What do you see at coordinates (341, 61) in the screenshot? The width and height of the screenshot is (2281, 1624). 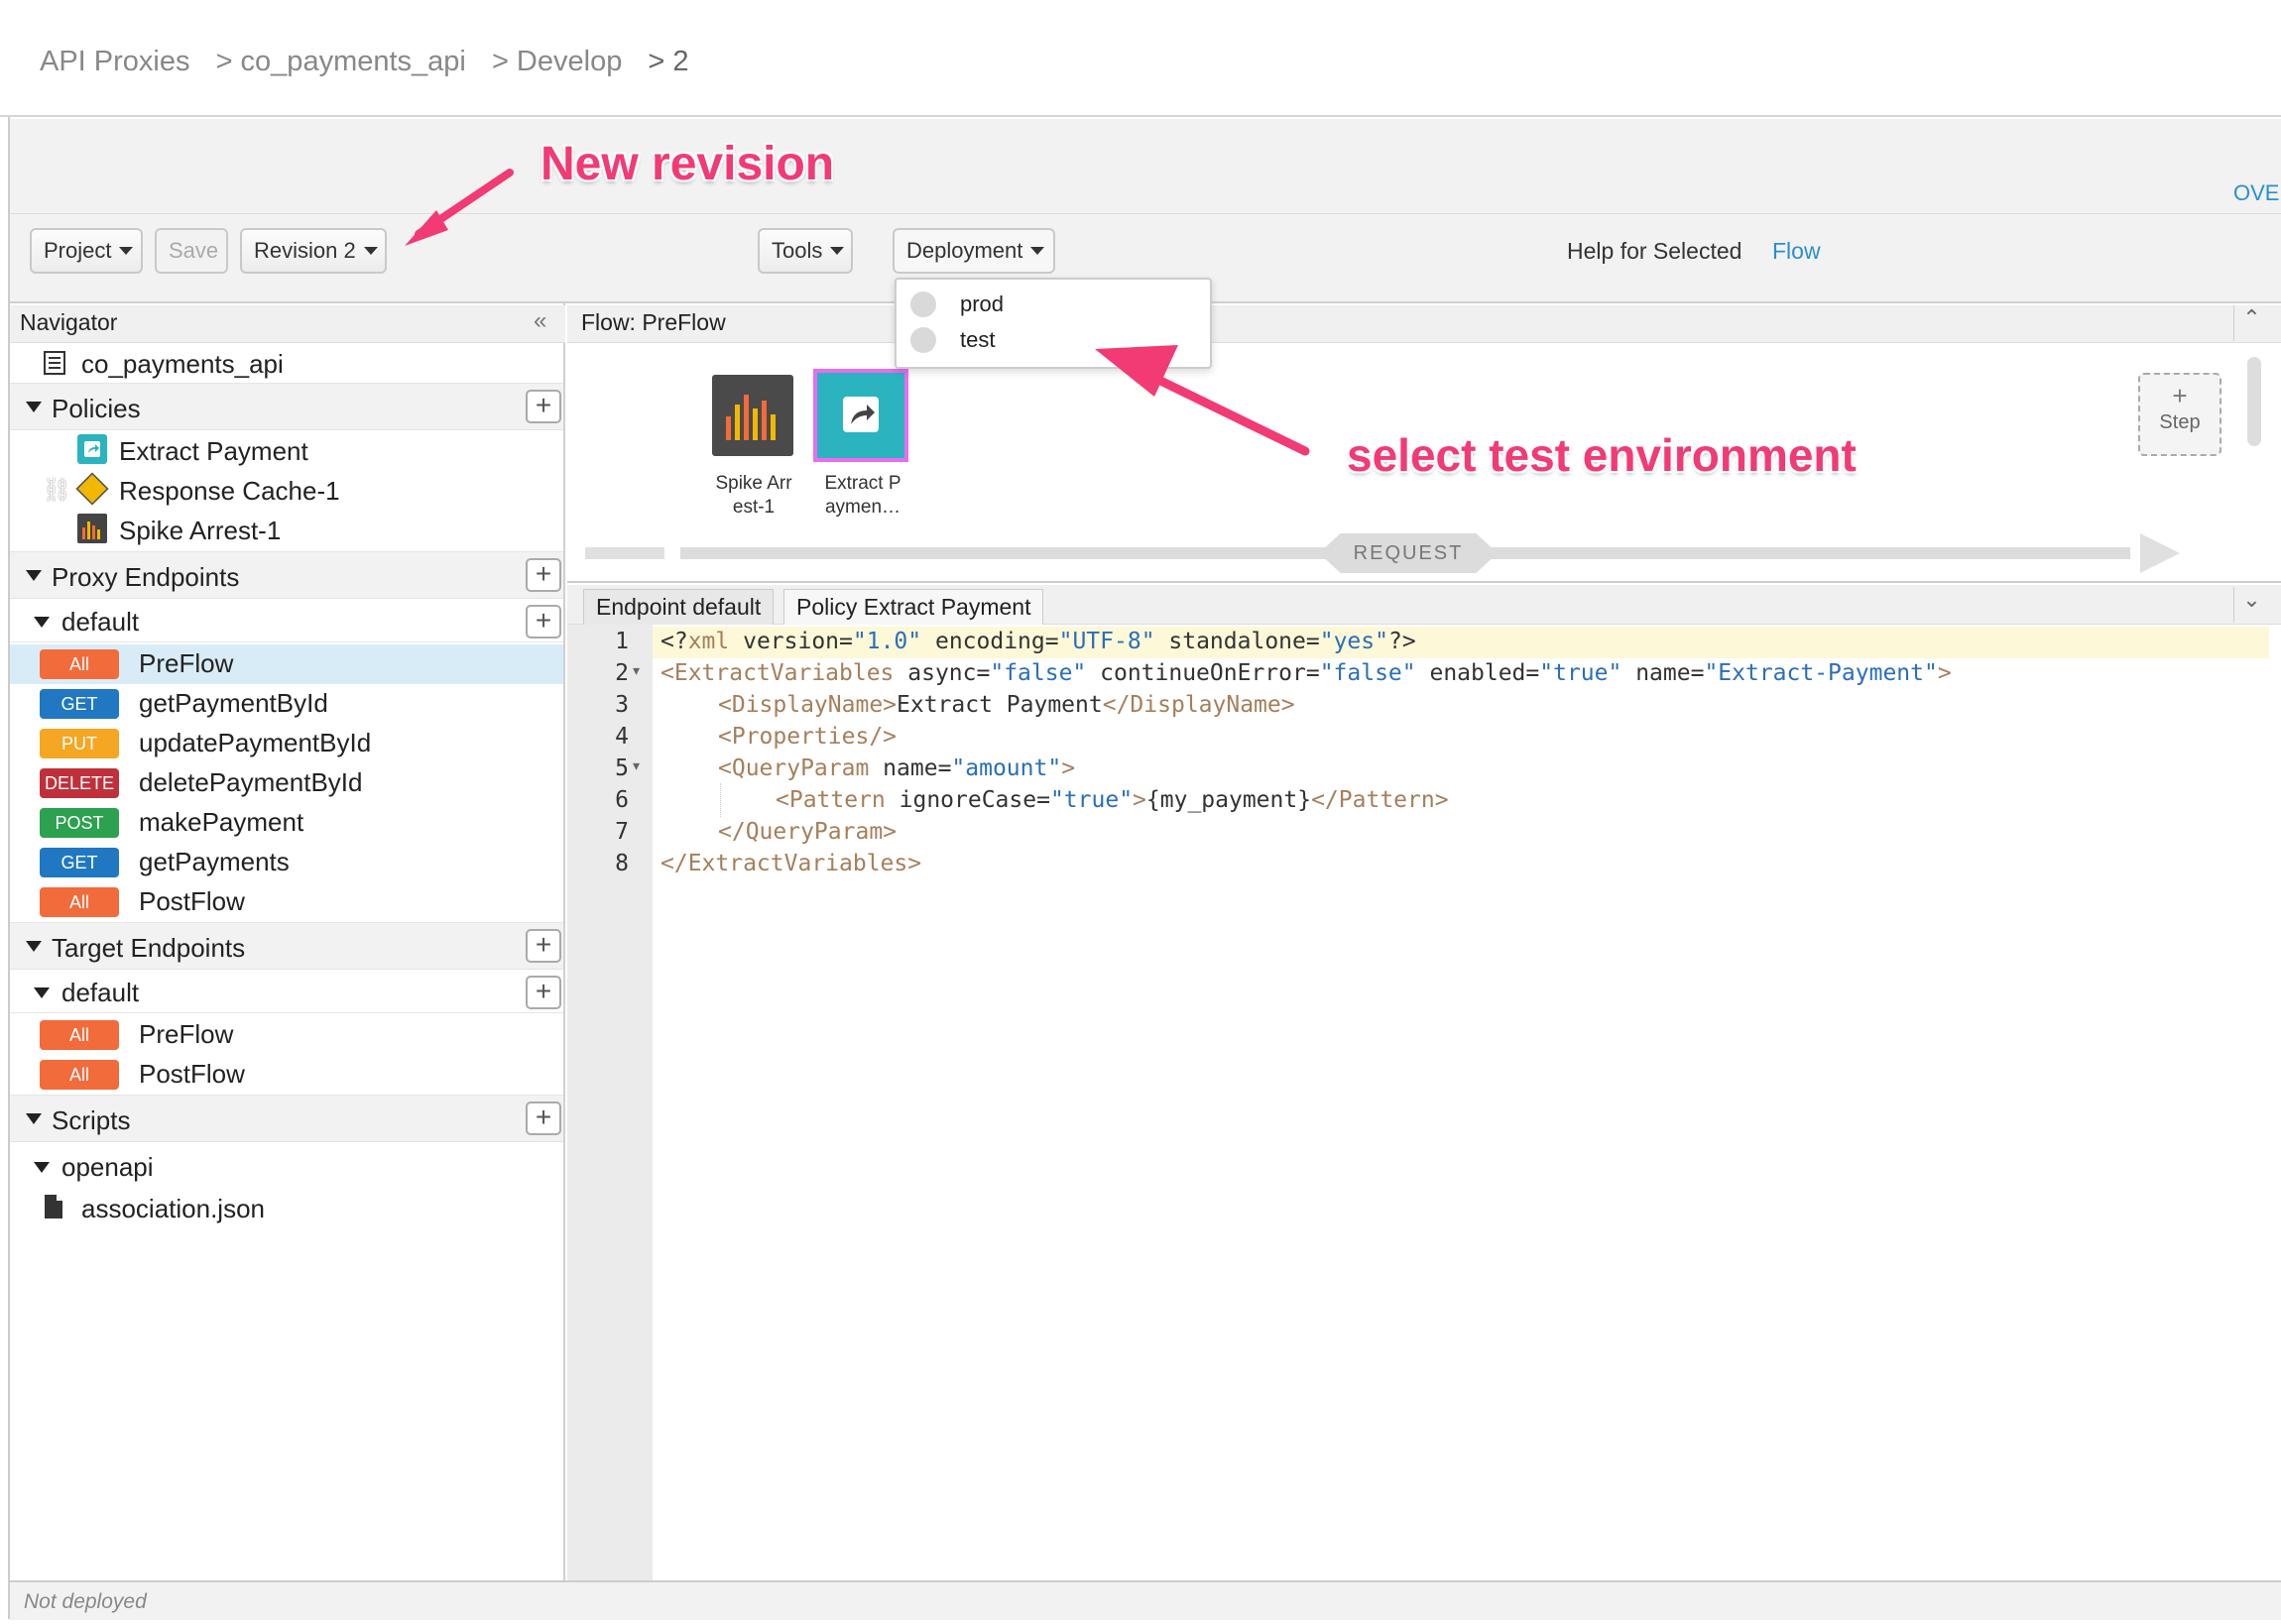 I see `breadcrumb-proxy: > co_payments_api` at bounding box center [341, 61].